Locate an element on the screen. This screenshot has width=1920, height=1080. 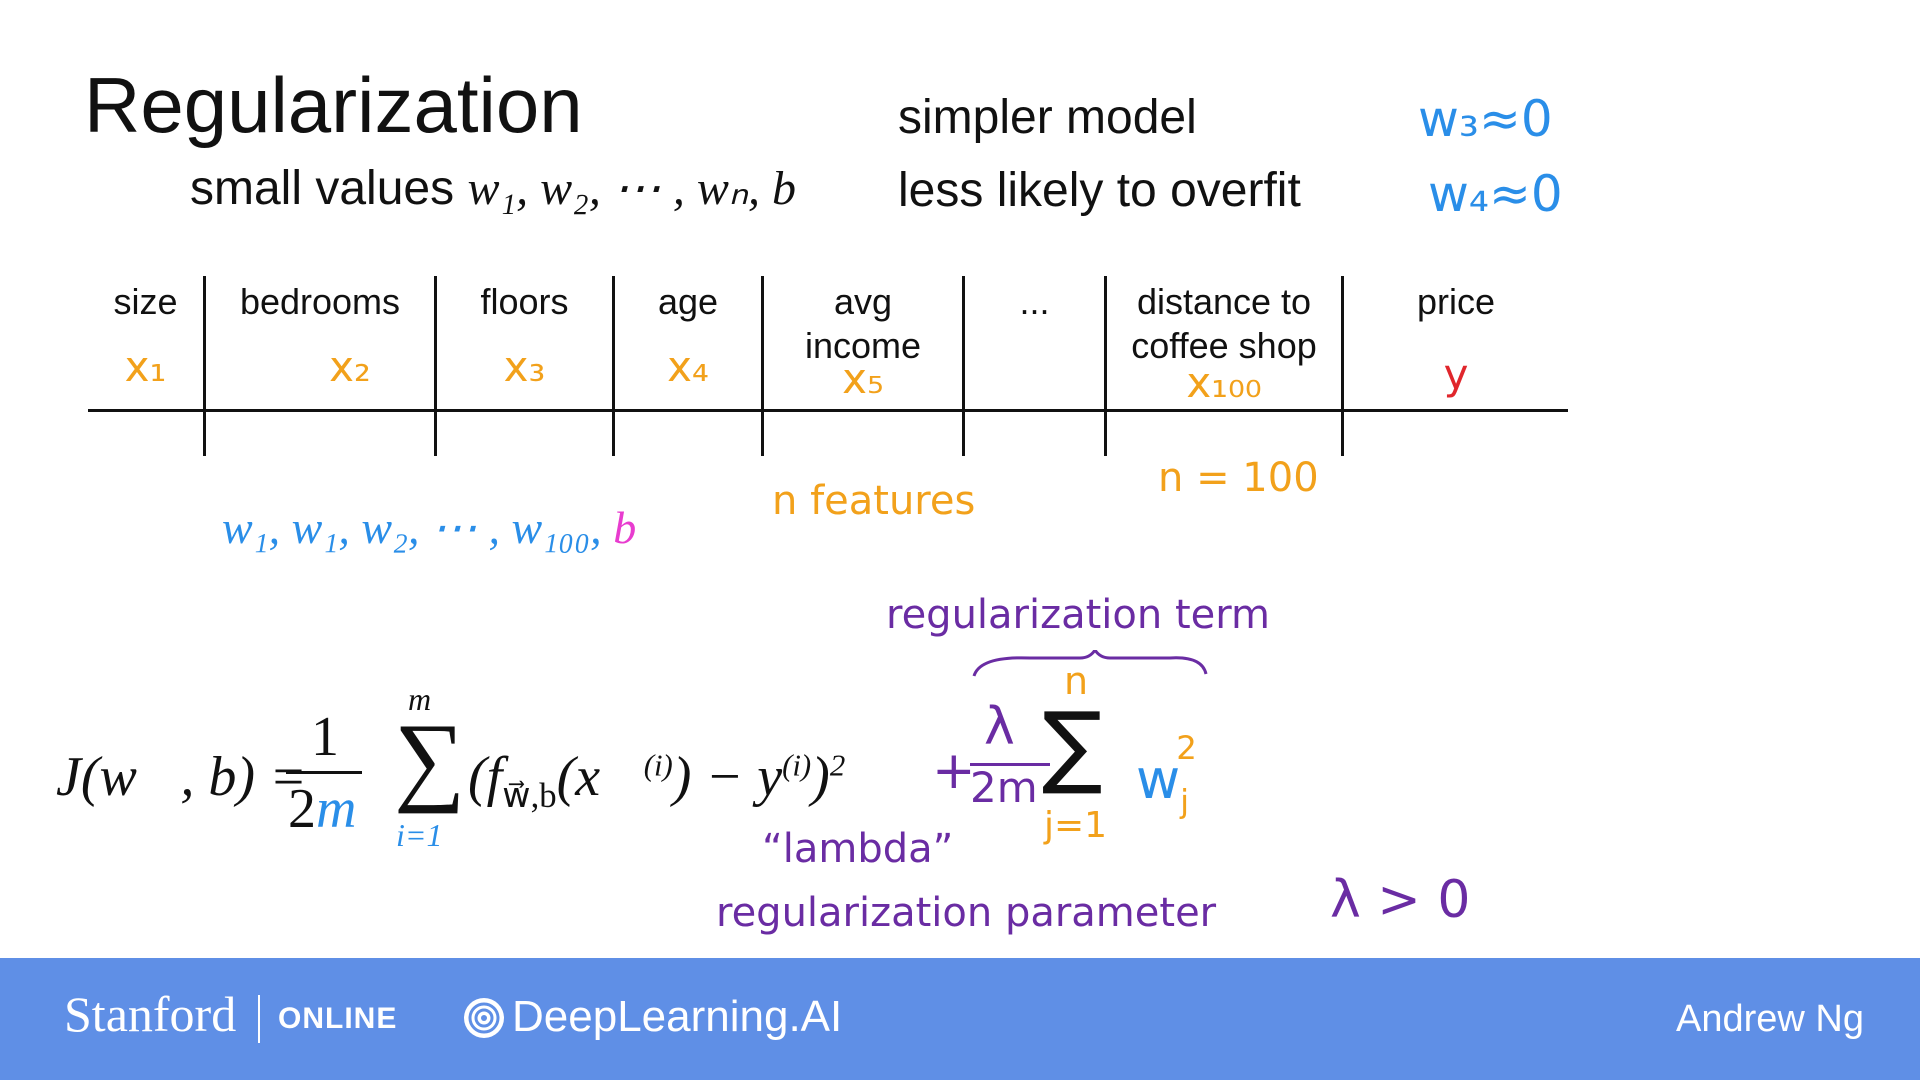
body-f: (f is located at coordinates (485, 777).